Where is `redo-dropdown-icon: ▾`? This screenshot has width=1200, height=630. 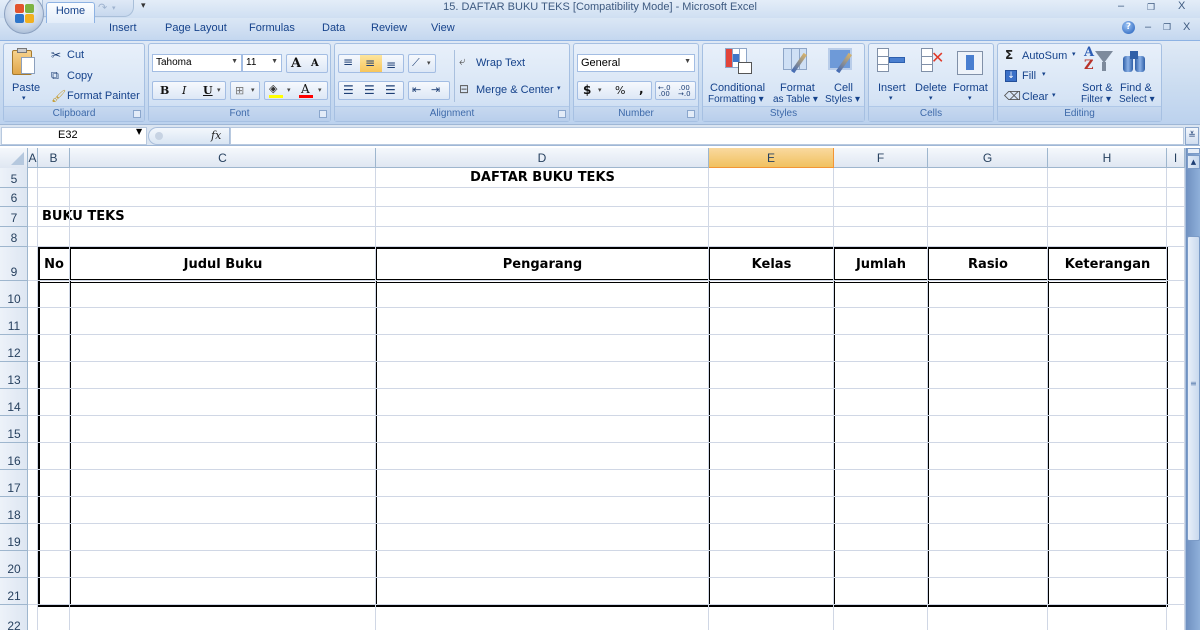 redo-dropdown-icon: ▾ is located at coordinates (114, 8).